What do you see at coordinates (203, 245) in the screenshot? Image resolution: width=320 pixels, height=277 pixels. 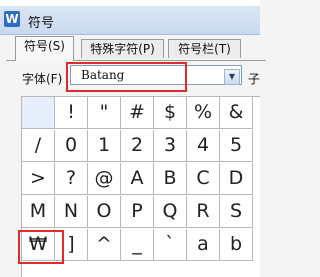 I see `symbol-cell: a` at bounding box center [203, 245].